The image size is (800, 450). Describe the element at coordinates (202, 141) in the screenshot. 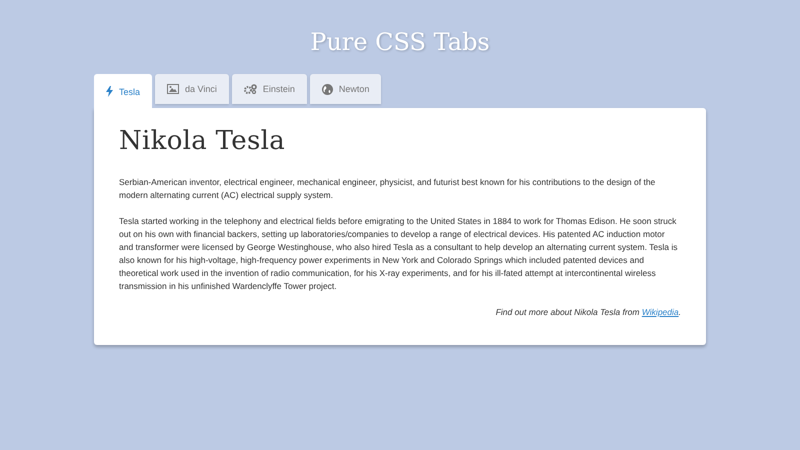

I see `panel-heading: Nikola Tesla` at that location.